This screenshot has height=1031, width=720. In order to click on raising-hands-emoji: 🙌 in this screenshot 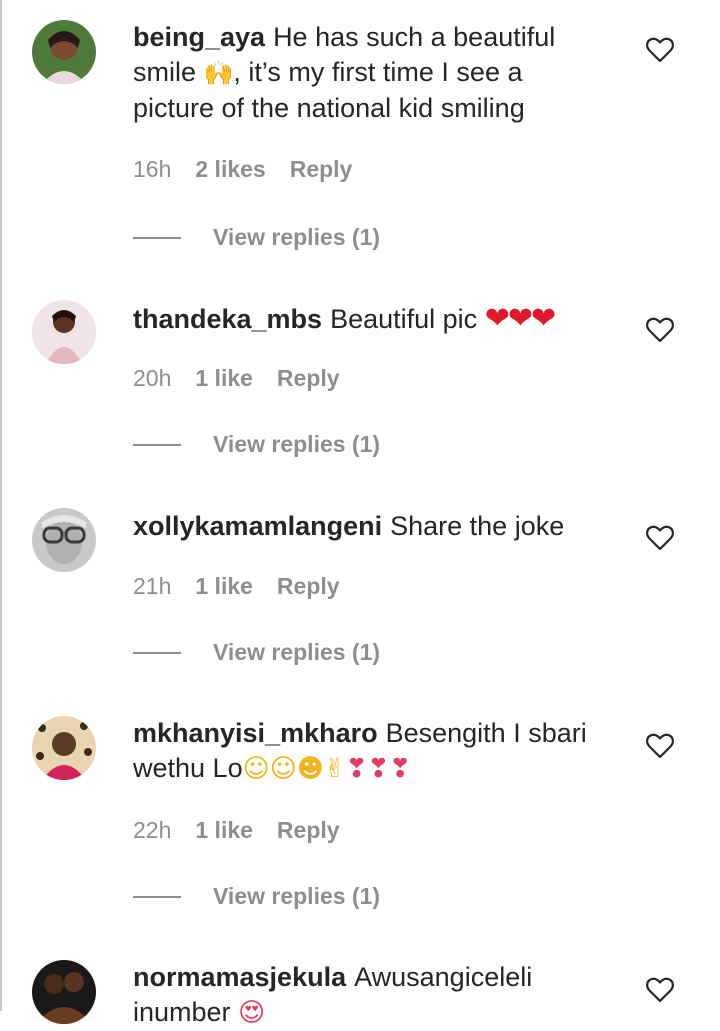, I will do `click(218, 73)`.